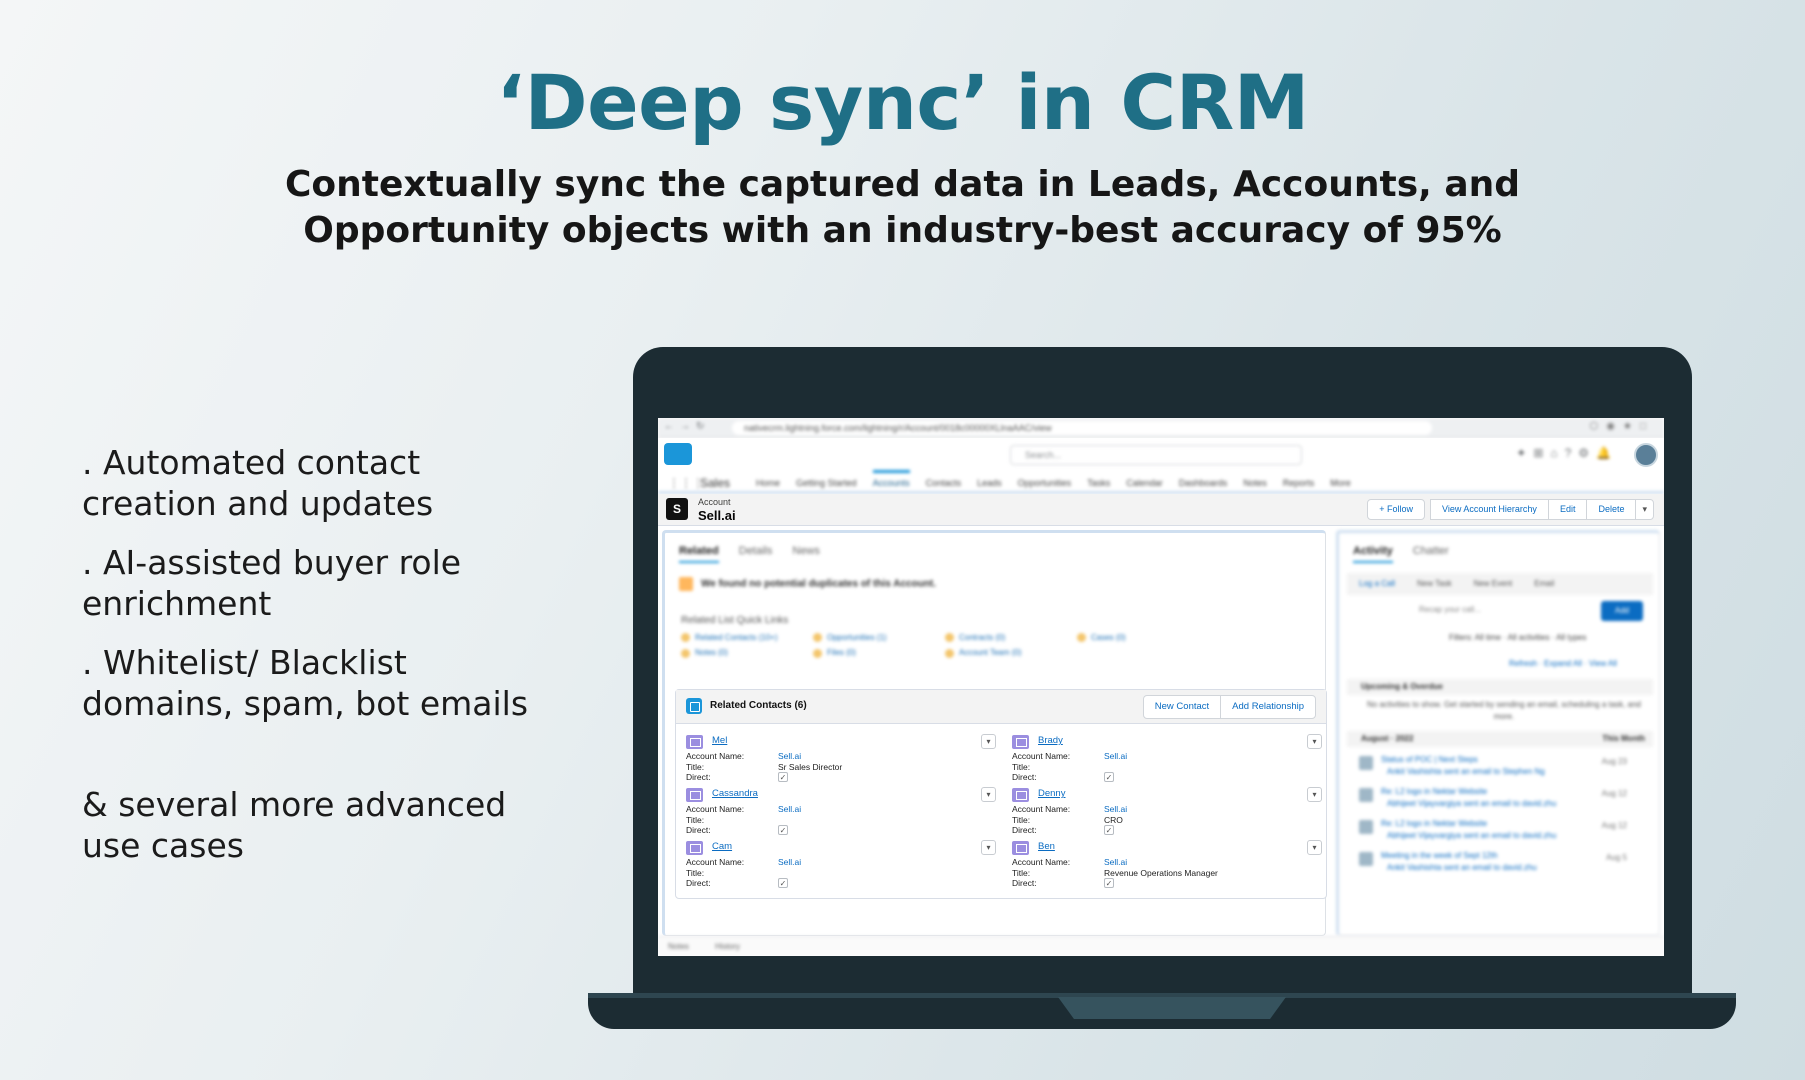 This screenshot has width=1805, height=1080. What do you see at coordinates (1340, 483) in the screenshot?
I see `nav-item-more: More` at bounding box center [1340, 483].